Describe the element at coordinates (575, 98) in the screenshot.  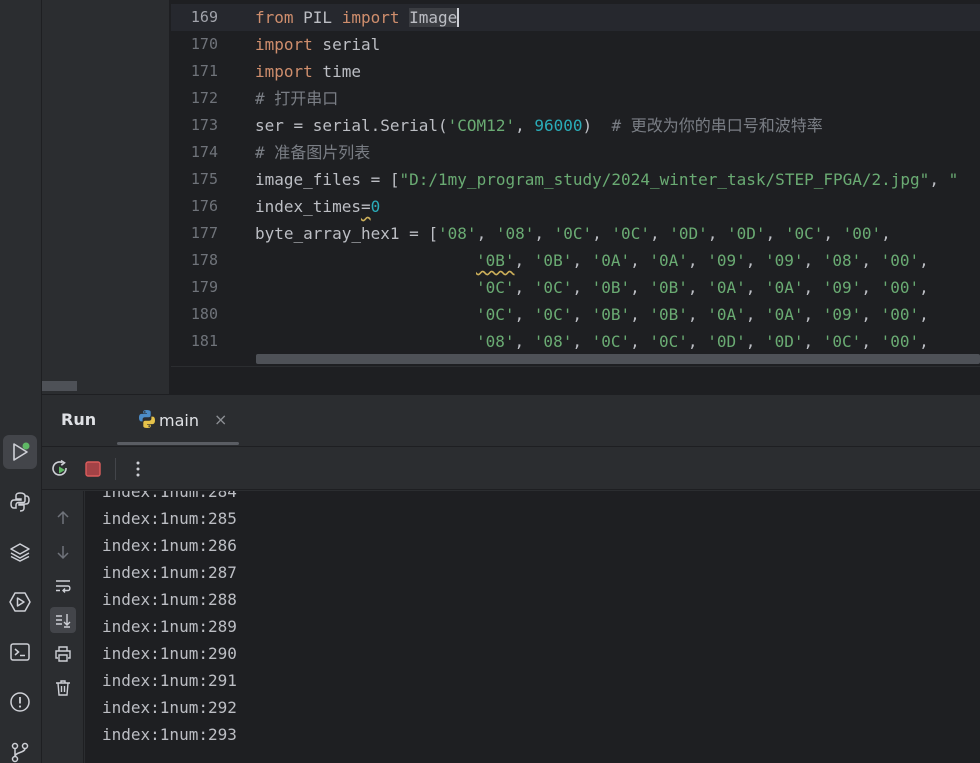
I see `code-line: 172 # 打开串口` at that location.